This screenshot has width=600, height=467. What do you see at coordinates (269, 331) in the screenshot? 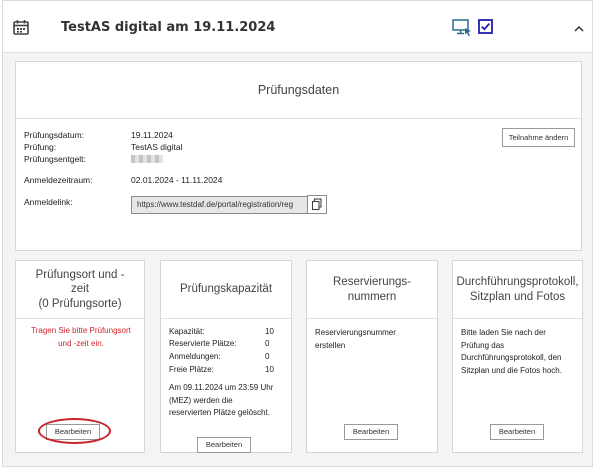
I see `capacity-value: 10` at bounding box center [269, 331].